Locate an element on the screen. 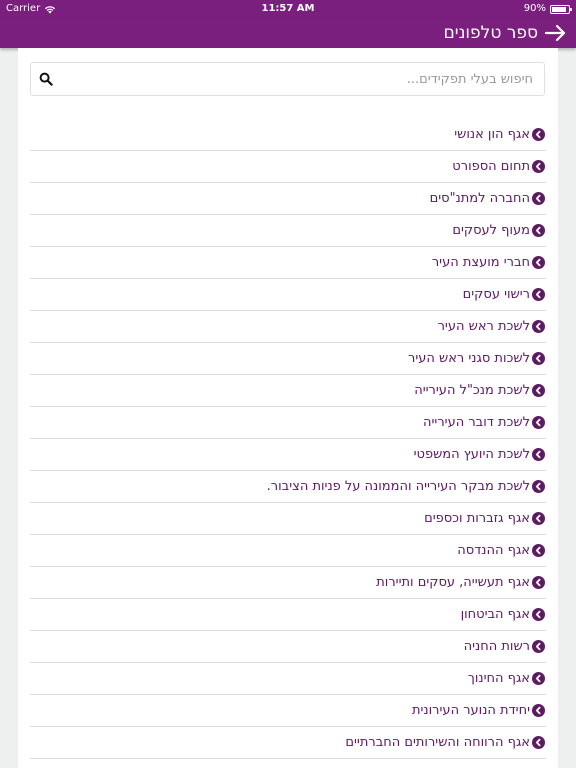  list-item-label: אגף ההנדסה is located at coordinates (493, 550).